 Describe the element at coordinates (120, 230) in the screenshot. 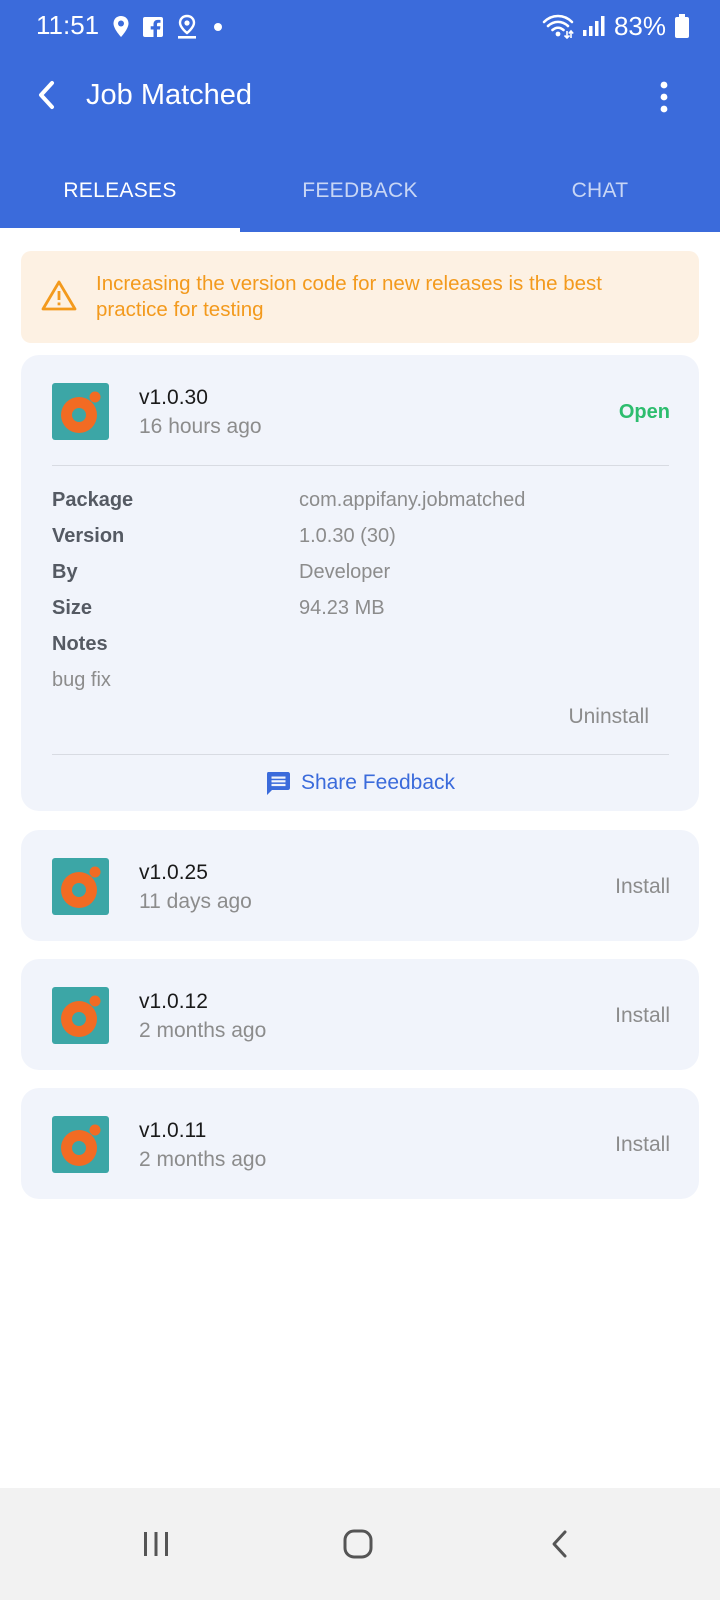

I see `tab-indicator` at that location.